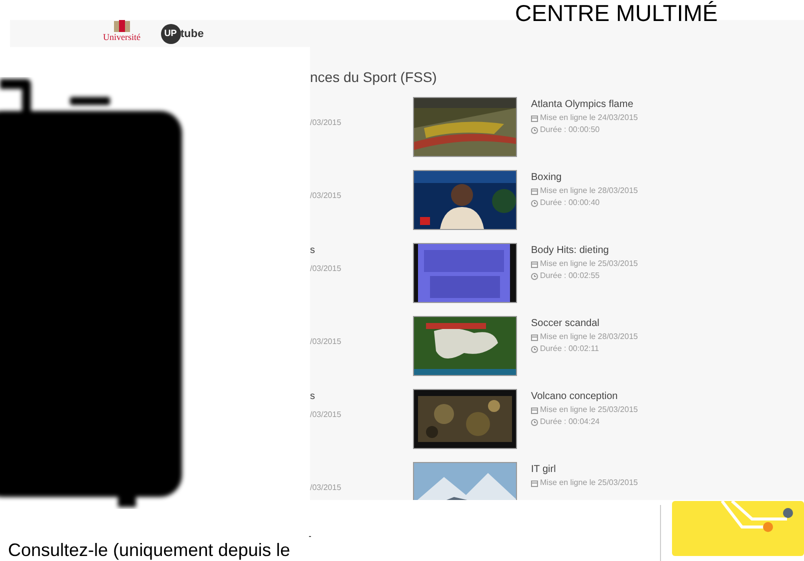 This screenshot has height=561, width=804. I want to click on duration: Durée : 00:00:50, so click(570, 130).